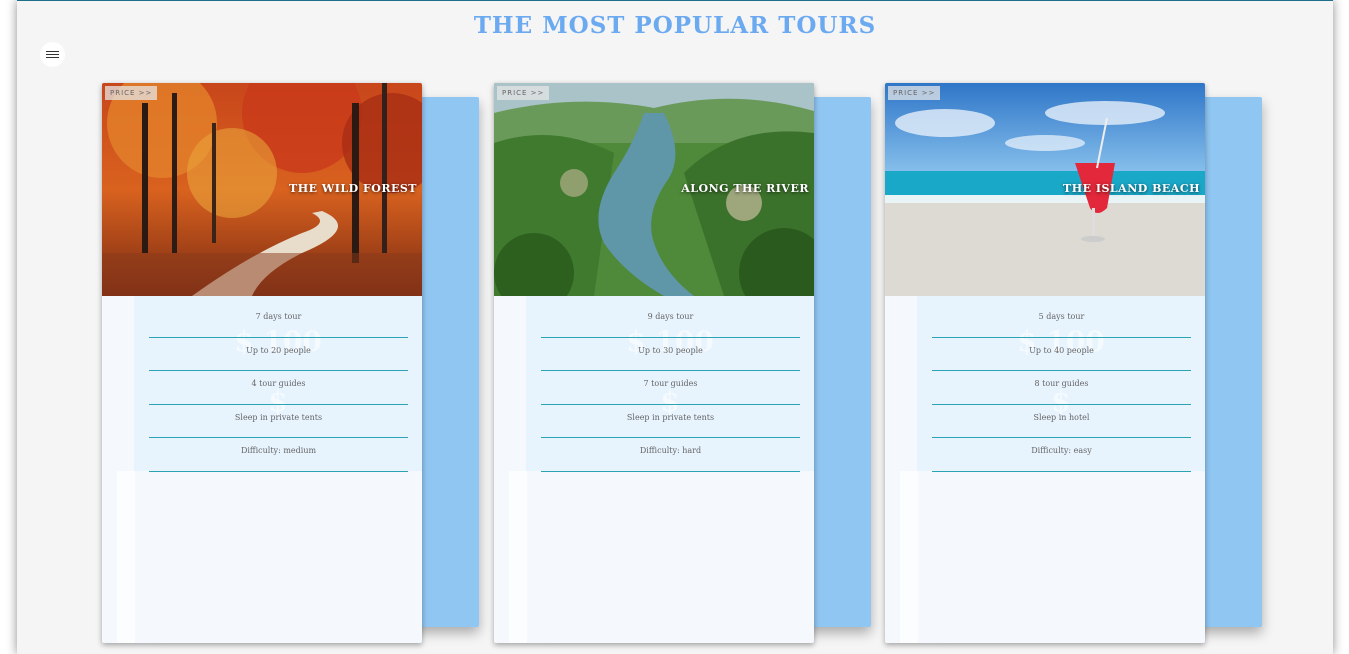  I want to click on tour-name: THE ISLAND BEACH, so click(1131, 188).